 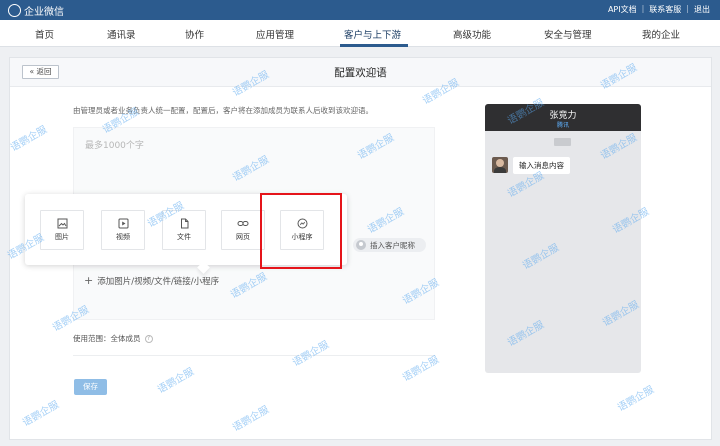 I want to click on page-title: 配置欢迎语, so click(x=360, y=73).